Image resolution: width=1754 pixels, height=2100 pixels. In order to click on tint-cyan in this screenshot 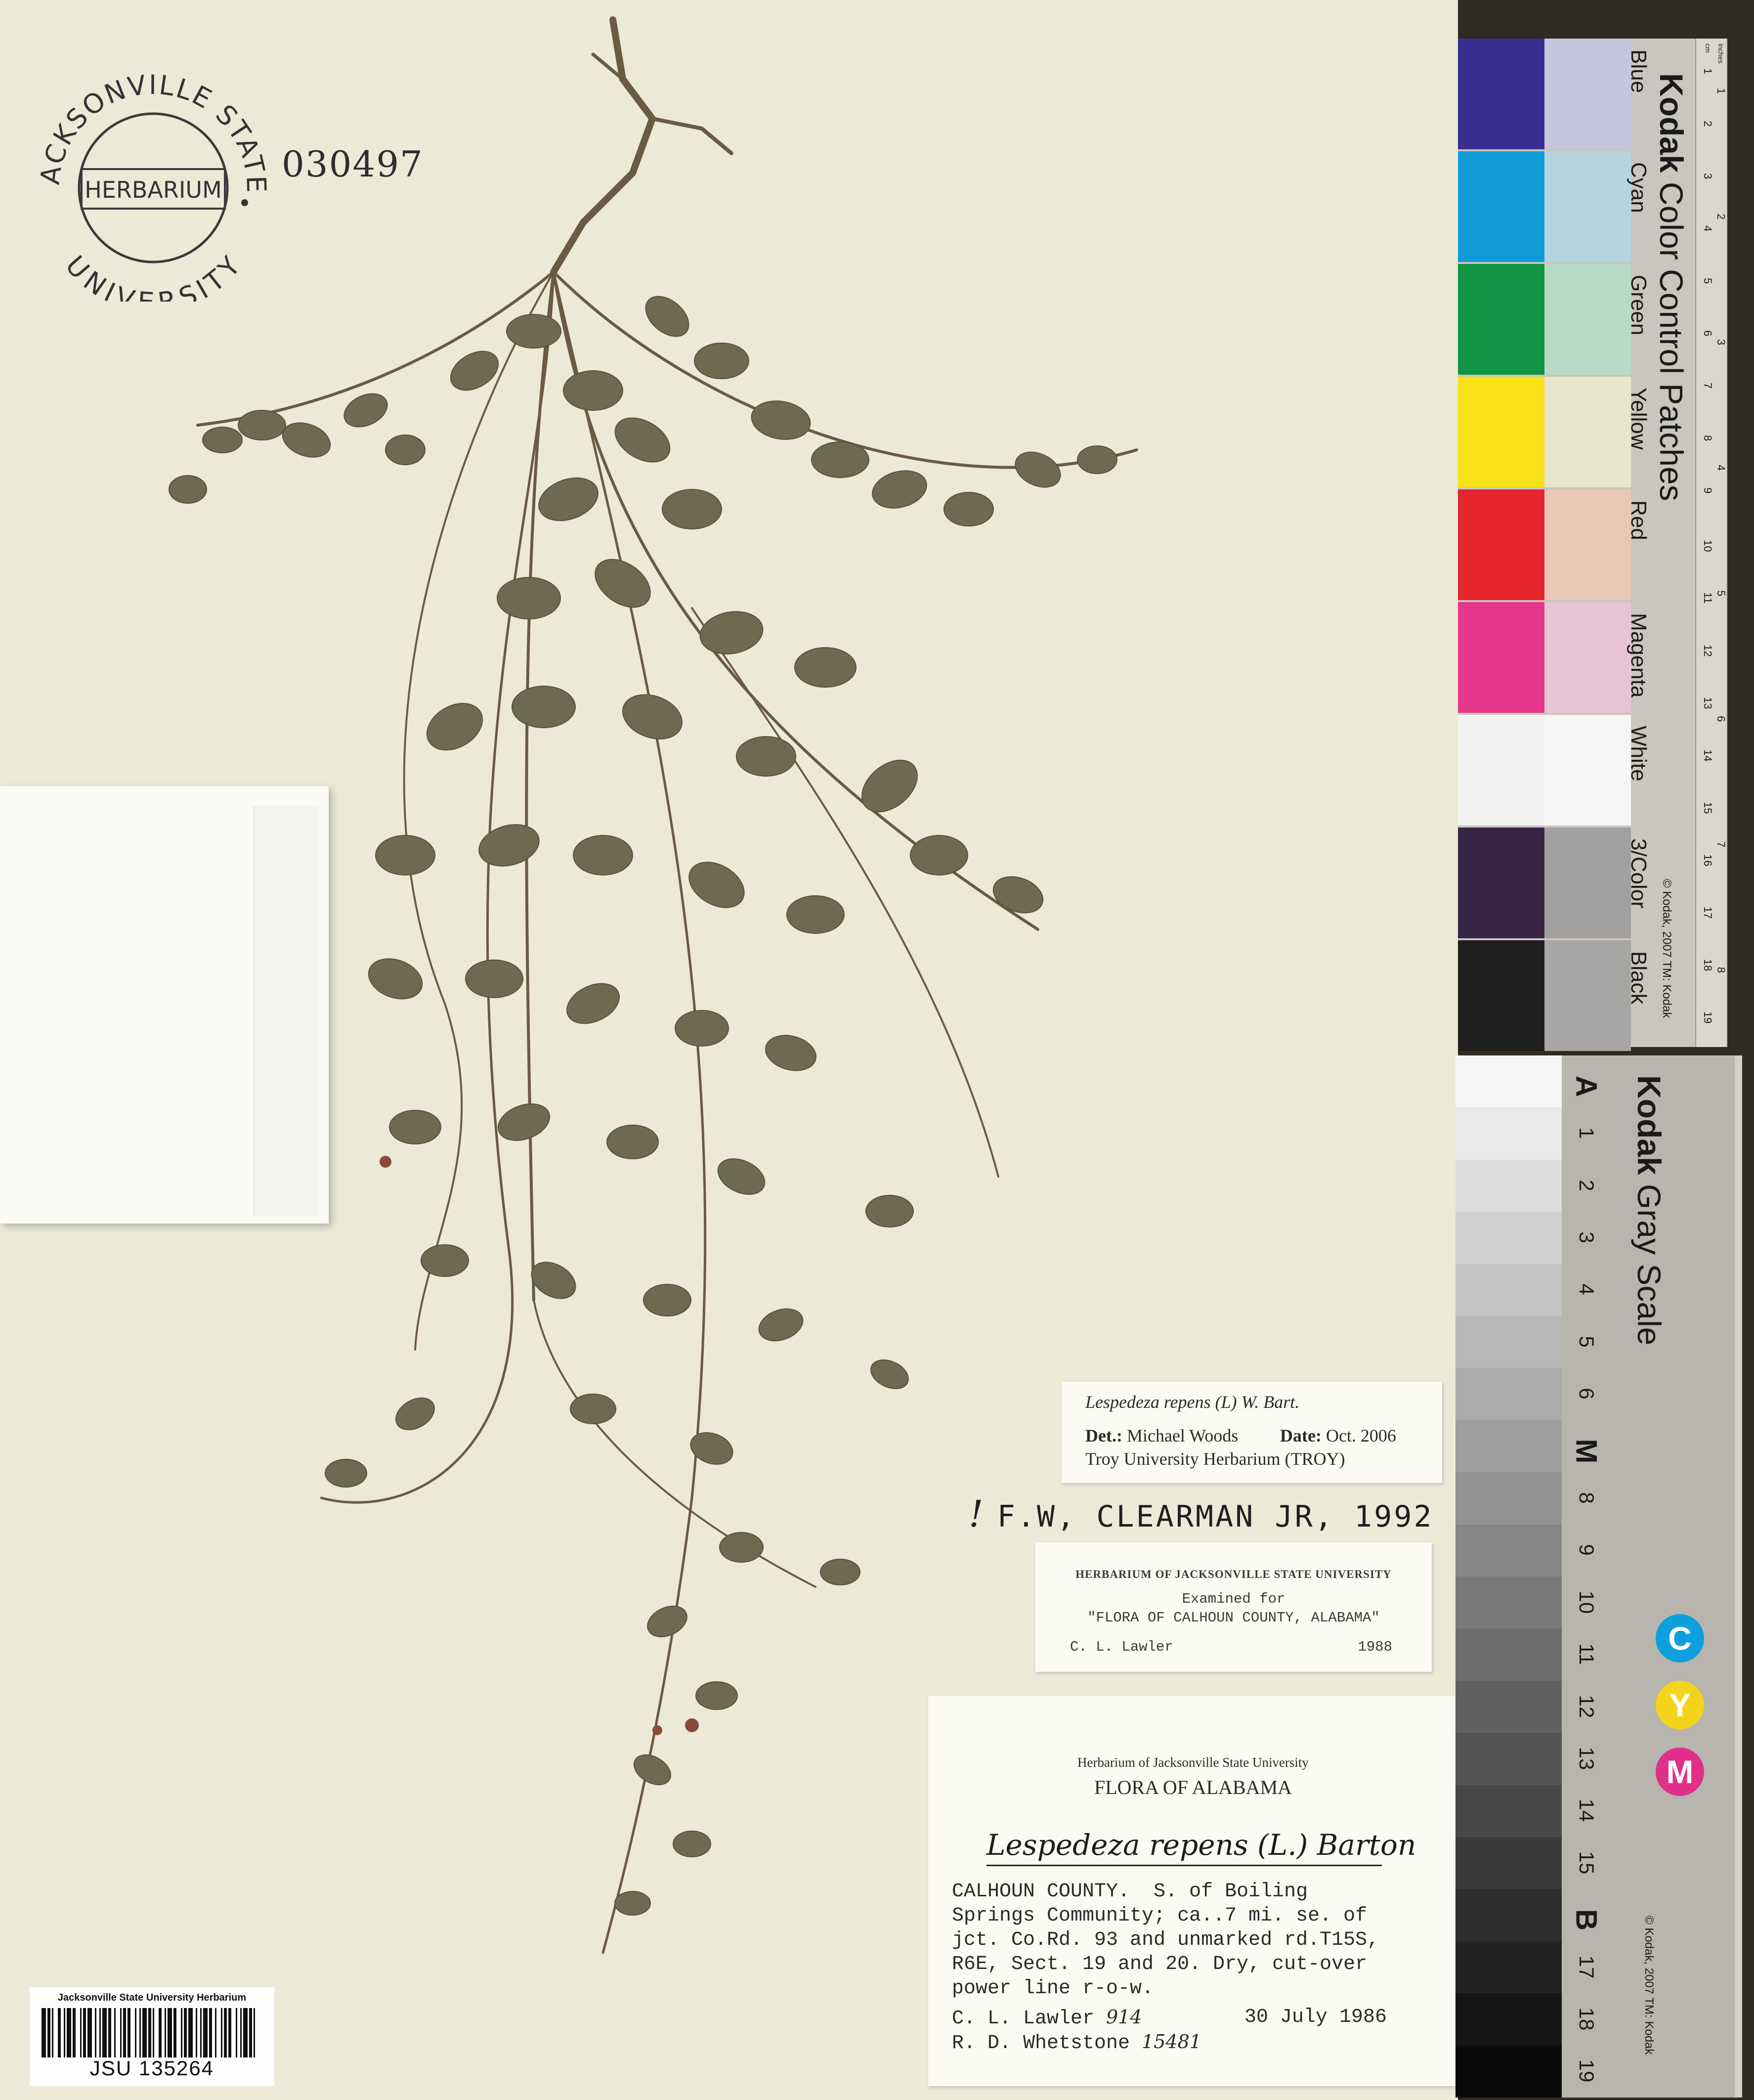, I will do `click(1587, 206)`.